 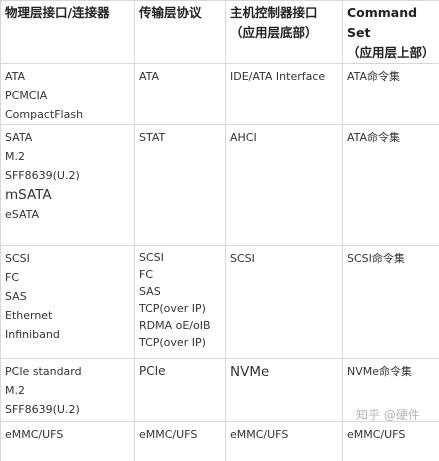 What do you see at coordinates (286, 13) in the screenshot?
I see `header-controller-label: 主机控制器接口` at bounding box center [286, 13].